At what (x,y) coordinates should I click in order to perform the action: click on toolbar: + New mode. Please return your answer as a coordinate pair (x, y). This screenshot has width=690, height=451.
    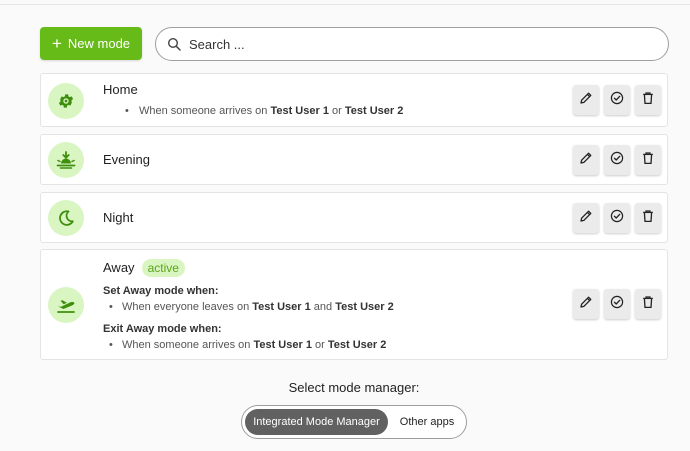
    Looking at the image, I should click on (354, 44).